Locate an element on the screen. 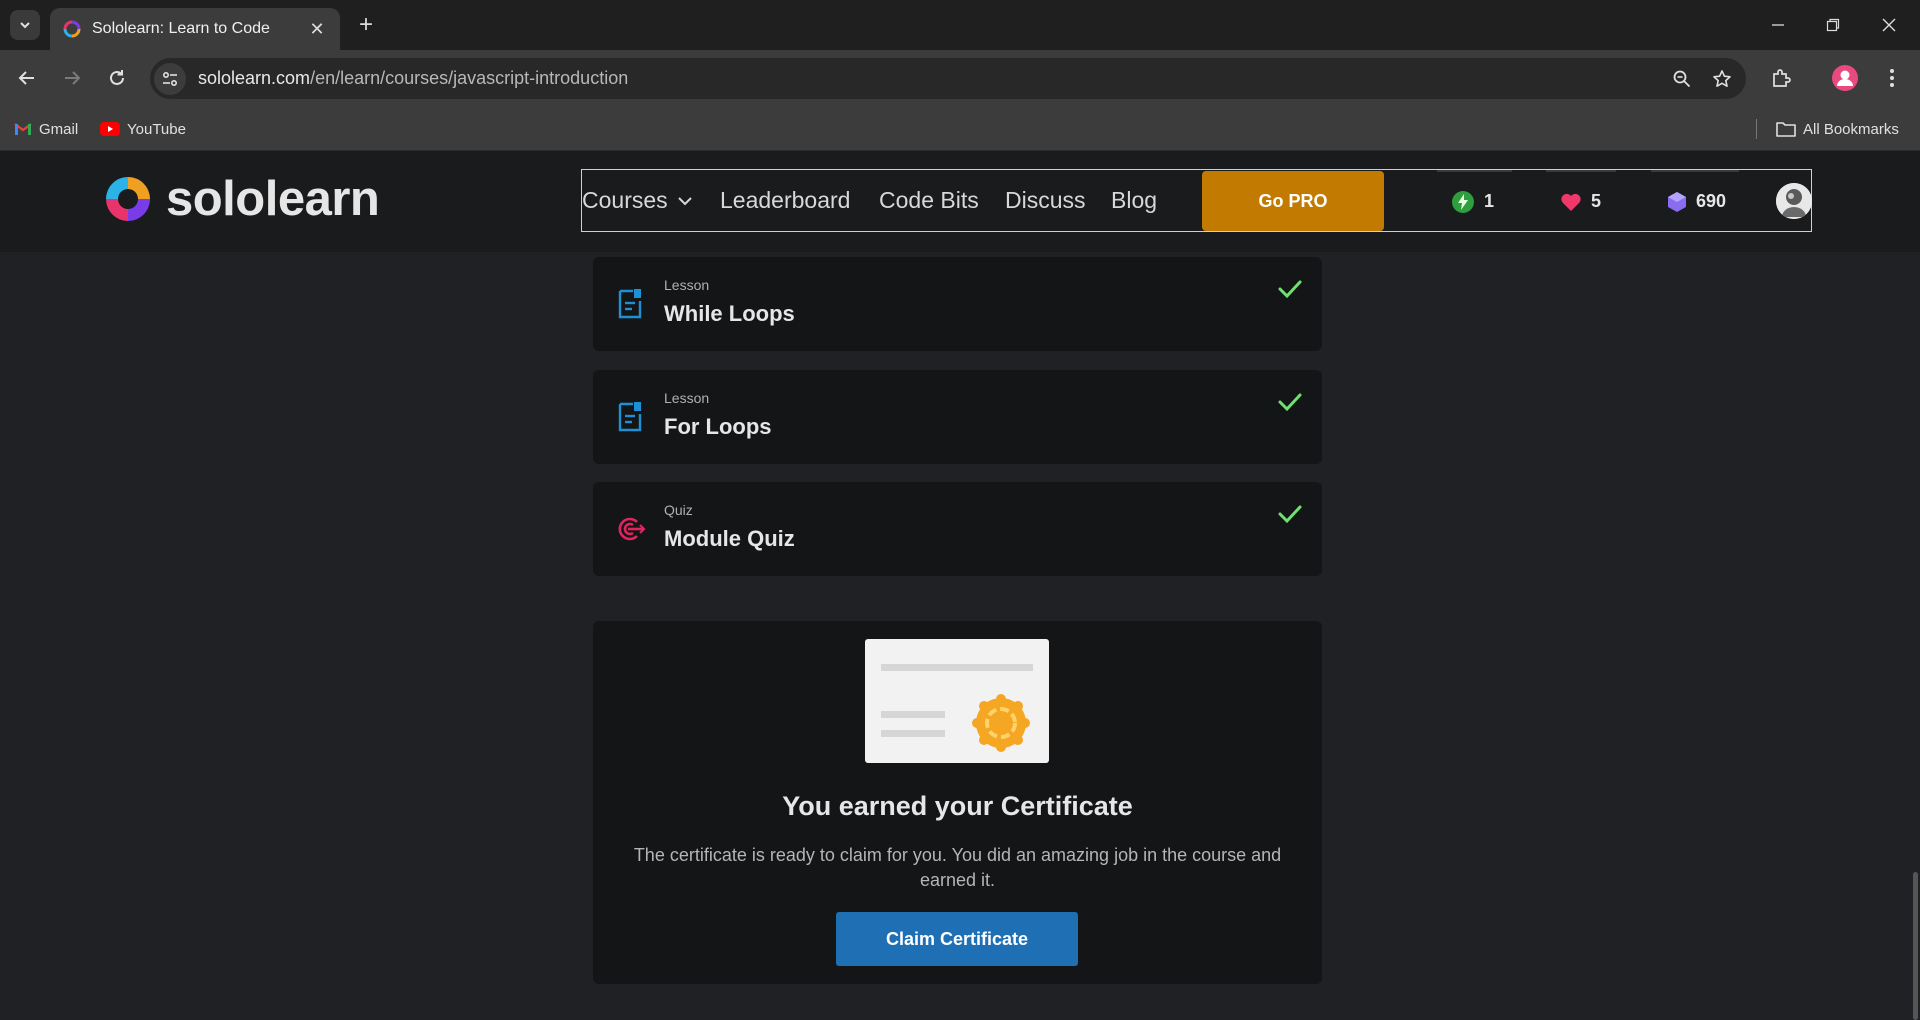  tab-search-button is located at coordinates (25, 25).